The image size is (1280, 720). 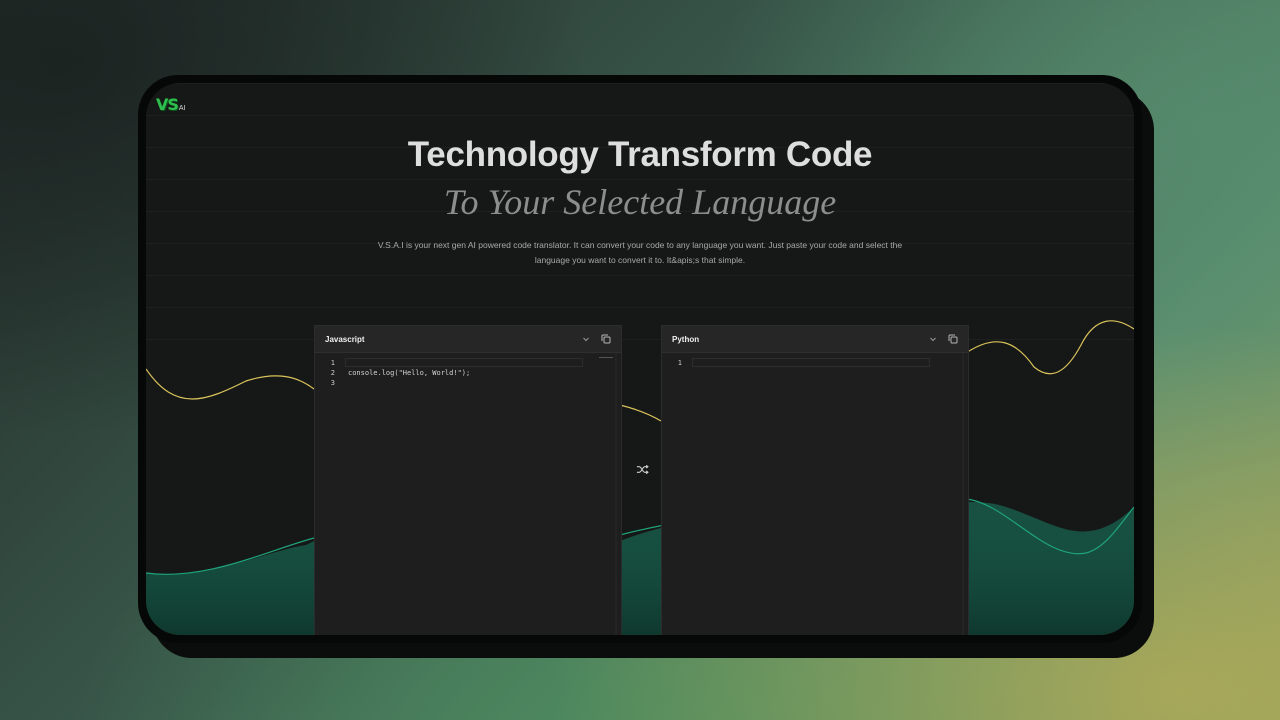 I want to click on line-number: 3, so click(x=332, y=383).